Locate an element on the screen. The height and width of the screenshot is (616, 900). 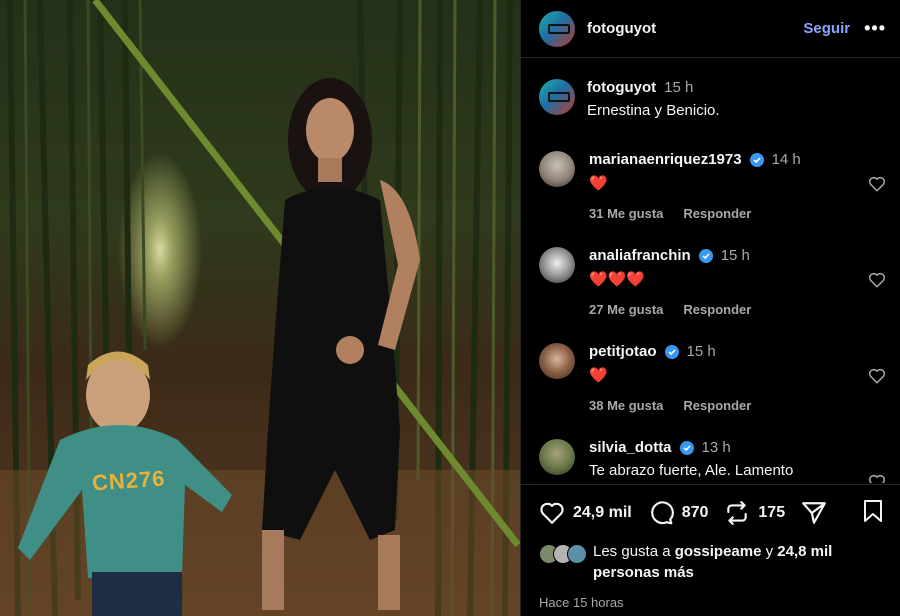
send-icon is located at coordinates (814, 513).